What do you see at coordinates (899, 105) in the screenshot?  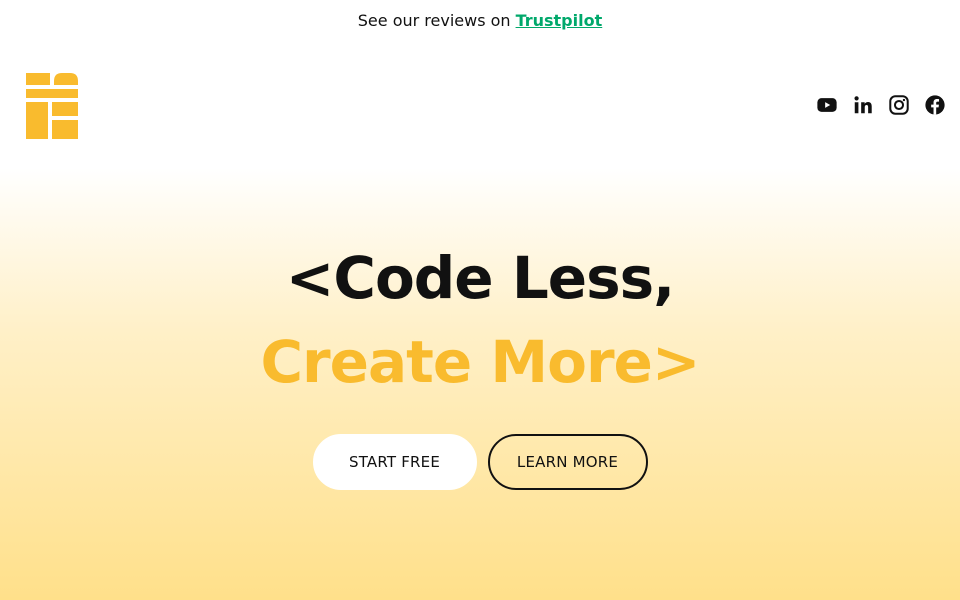 I see `instagram-icon` at bounding box center [899, 105].